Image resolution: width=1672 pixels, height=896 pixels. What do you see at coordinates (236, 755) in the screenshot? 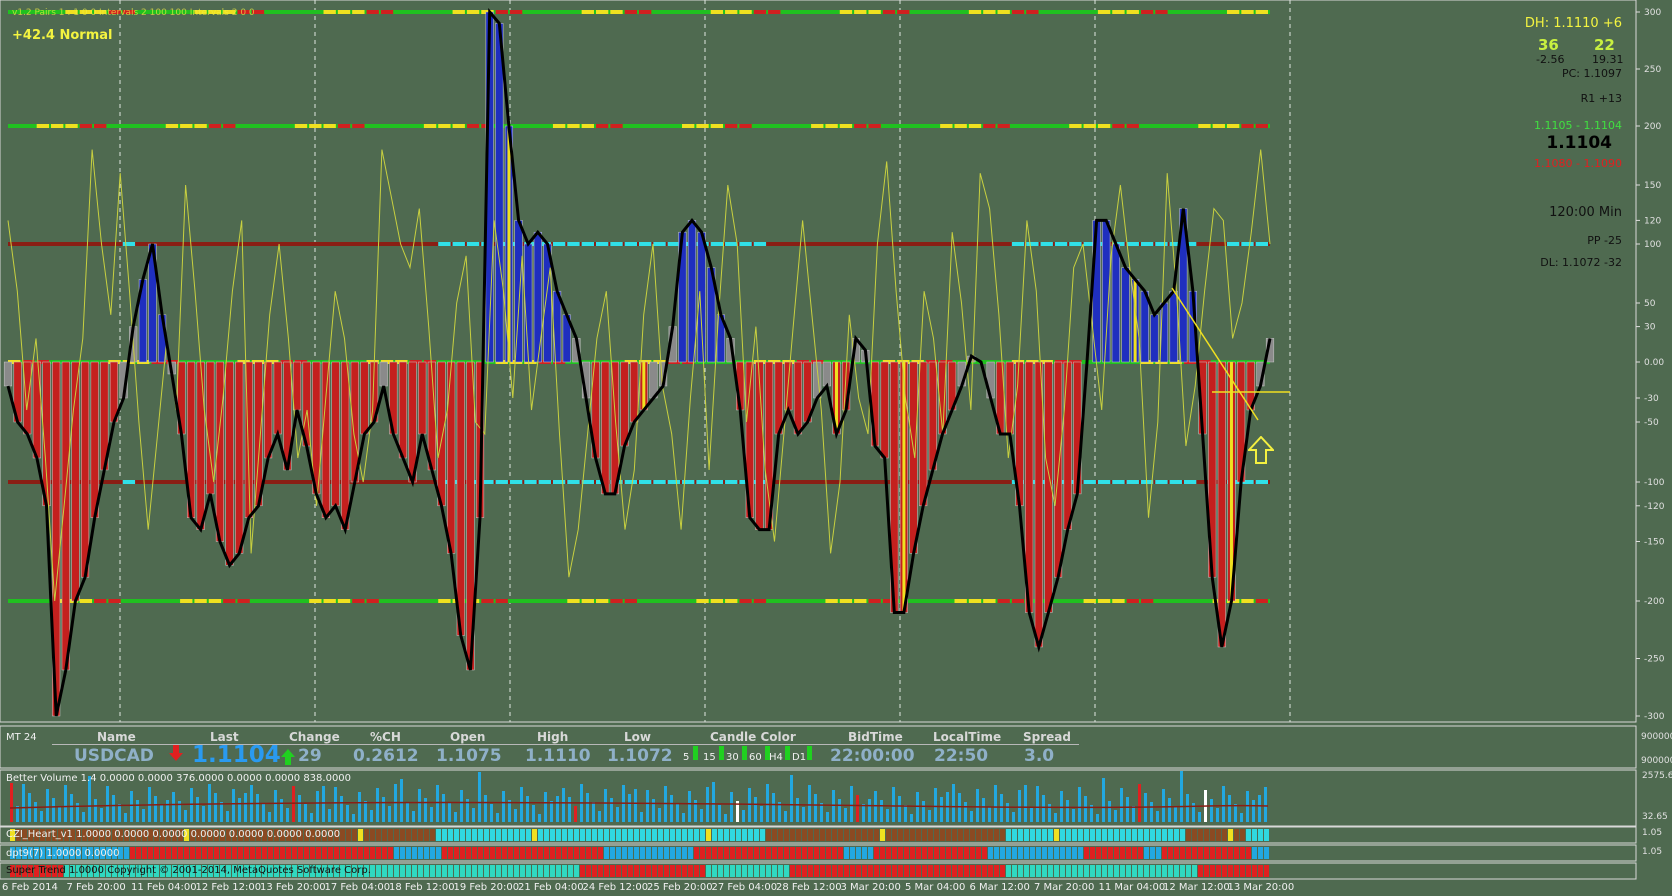
I see `last-price: 1.1104` at bounding box center [236, 755].